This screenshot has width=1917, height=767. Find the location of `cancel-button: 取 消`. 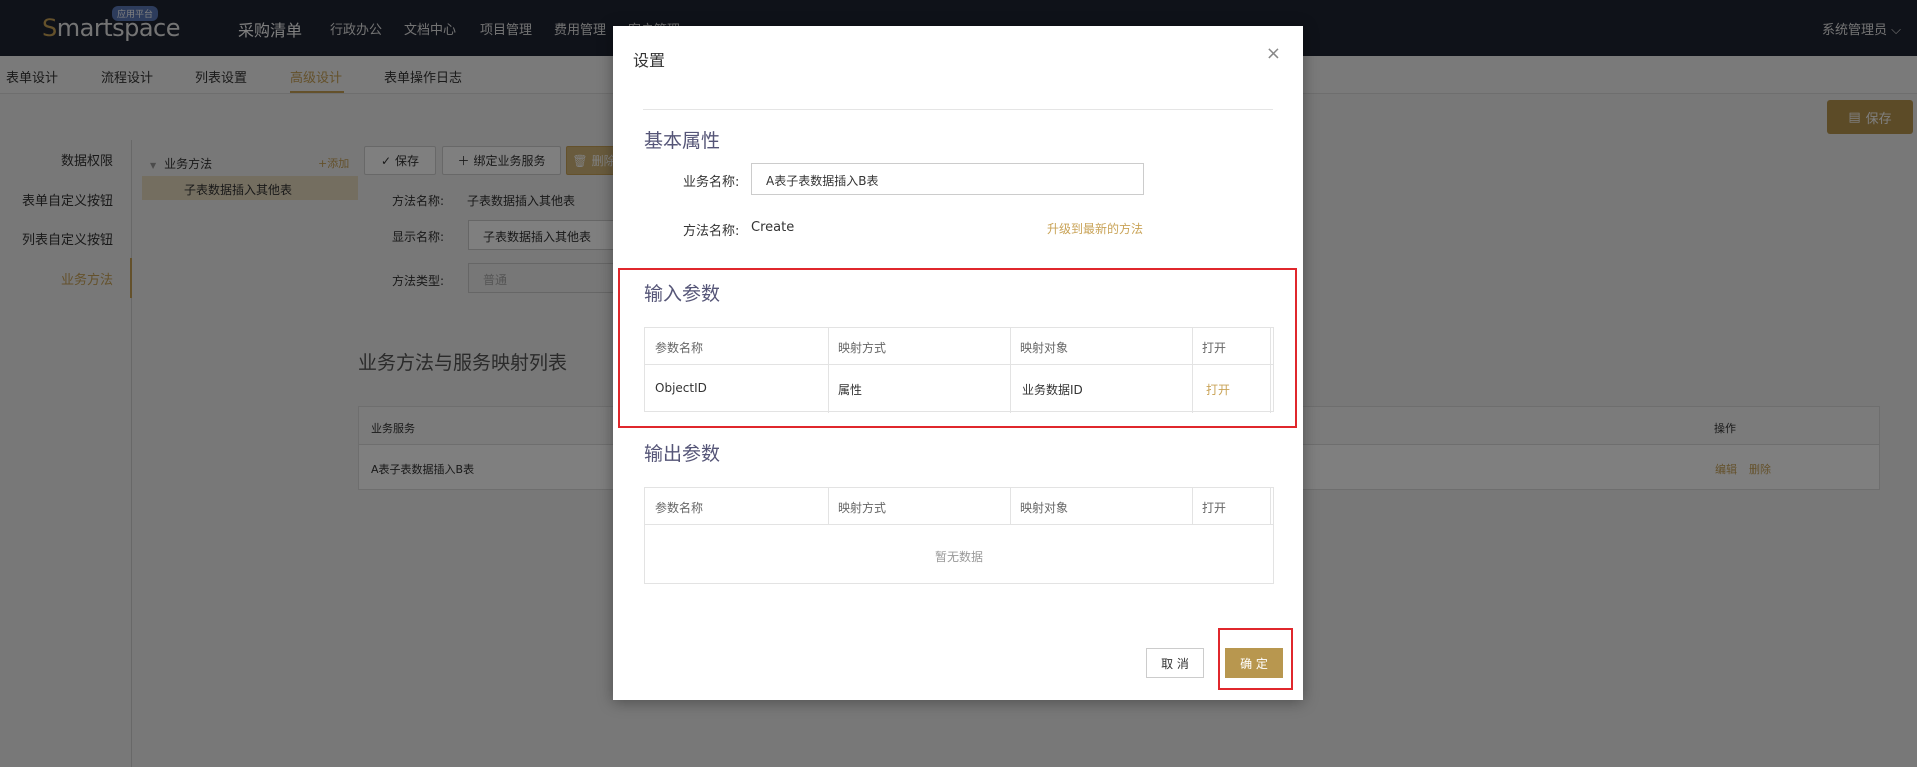

cancel-button: 取 消 is located at coordinates (1175, 663).